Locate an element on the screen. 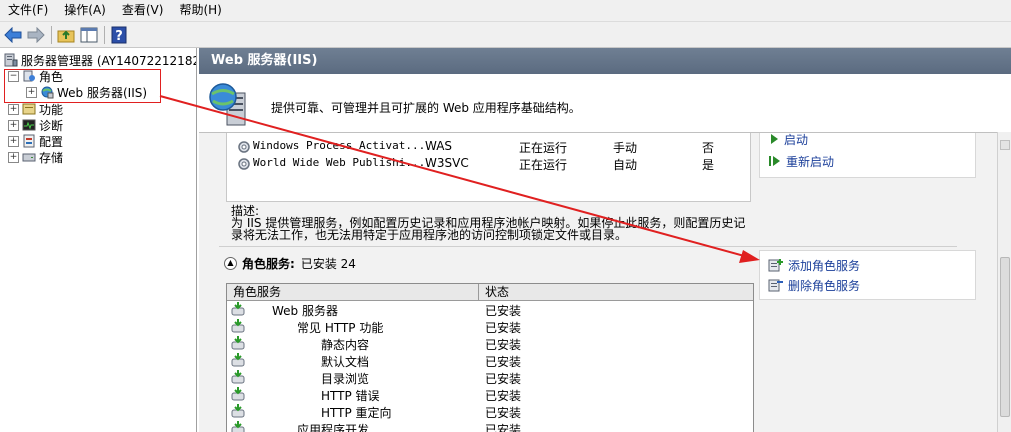  service-flag: 否 is located at coordinates (708, 148).